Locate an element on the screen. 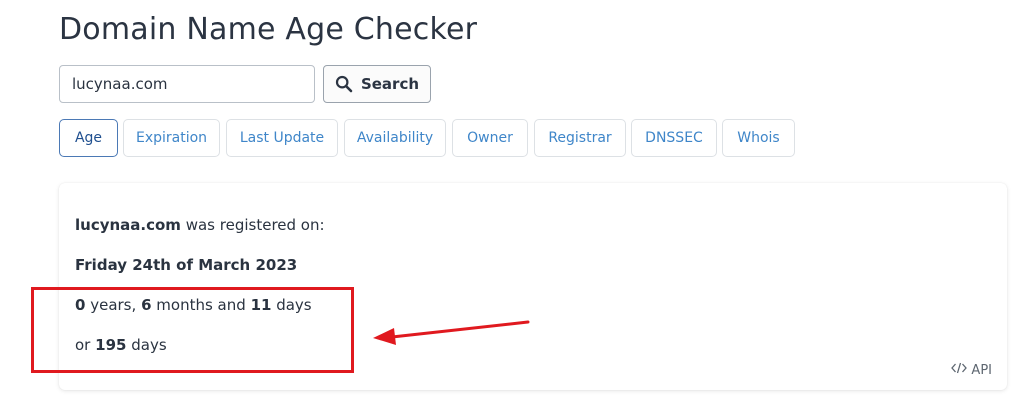 Image resolution: width=1018 pixels, height=411 pixels. api-link: API is located at coordinates (971, 370).